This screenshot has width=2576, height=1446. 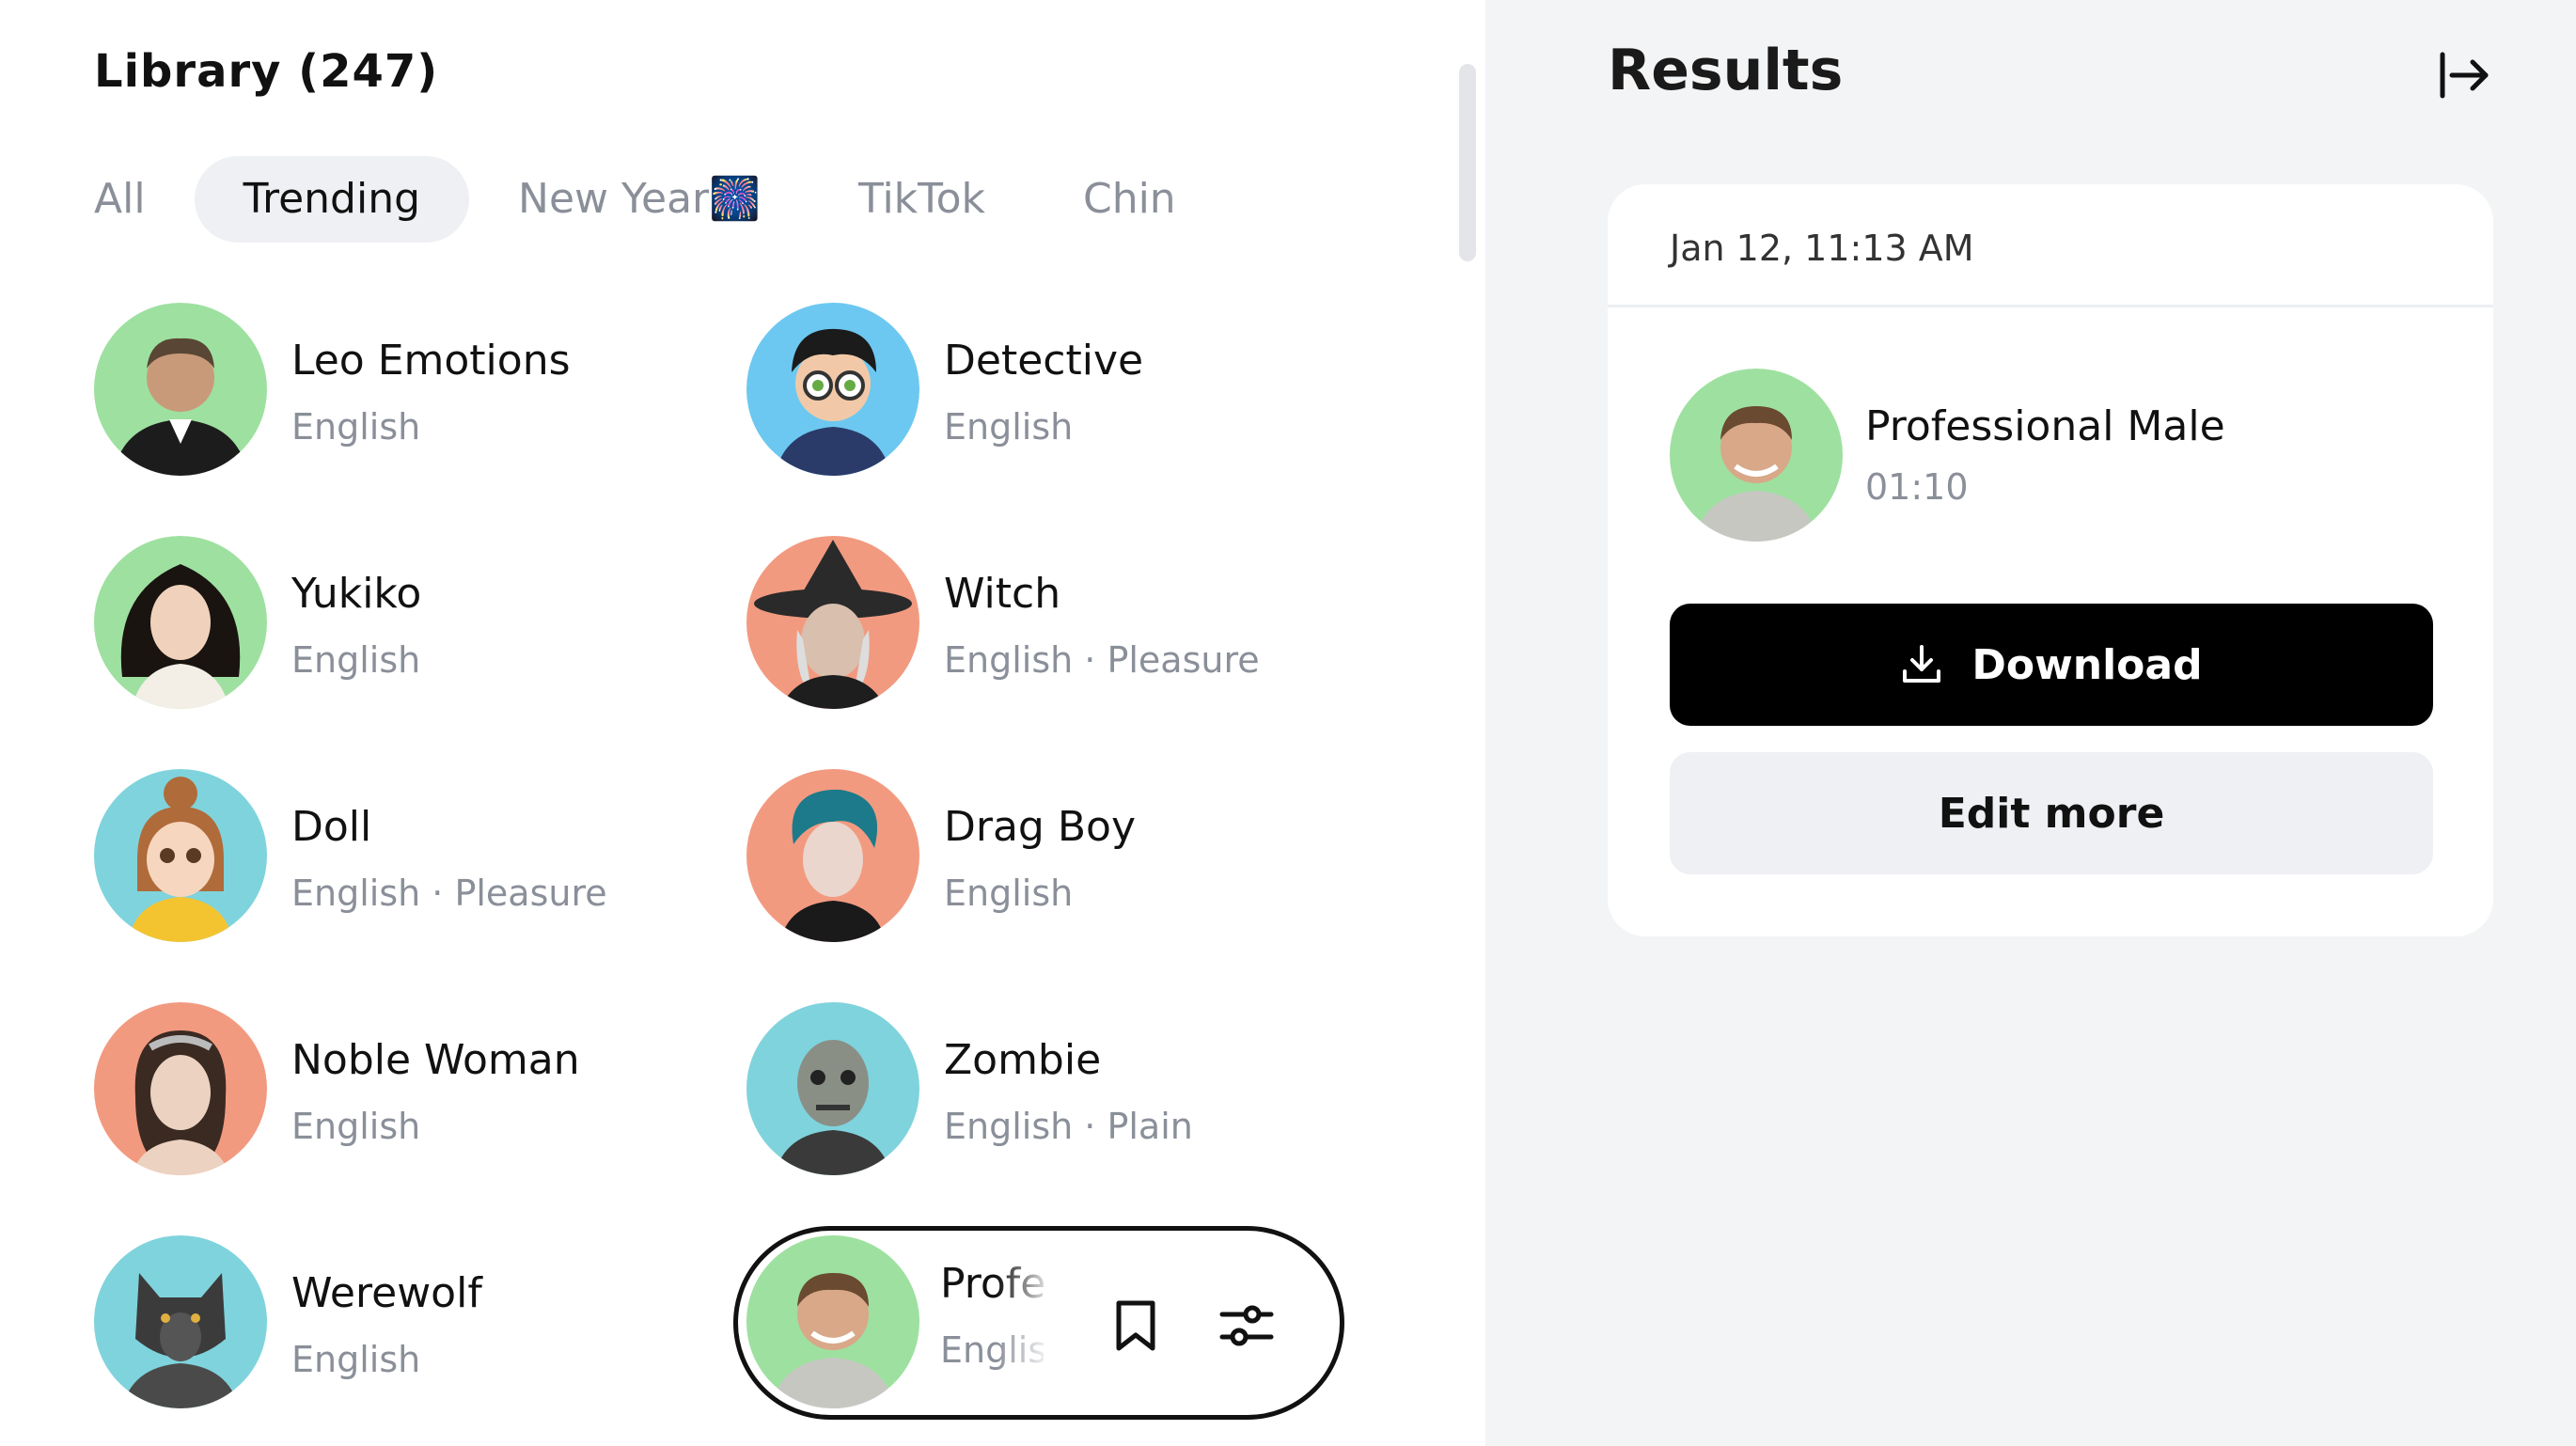 I want to click on edit-more-button: Edit more, so click(x=2051, y=813).